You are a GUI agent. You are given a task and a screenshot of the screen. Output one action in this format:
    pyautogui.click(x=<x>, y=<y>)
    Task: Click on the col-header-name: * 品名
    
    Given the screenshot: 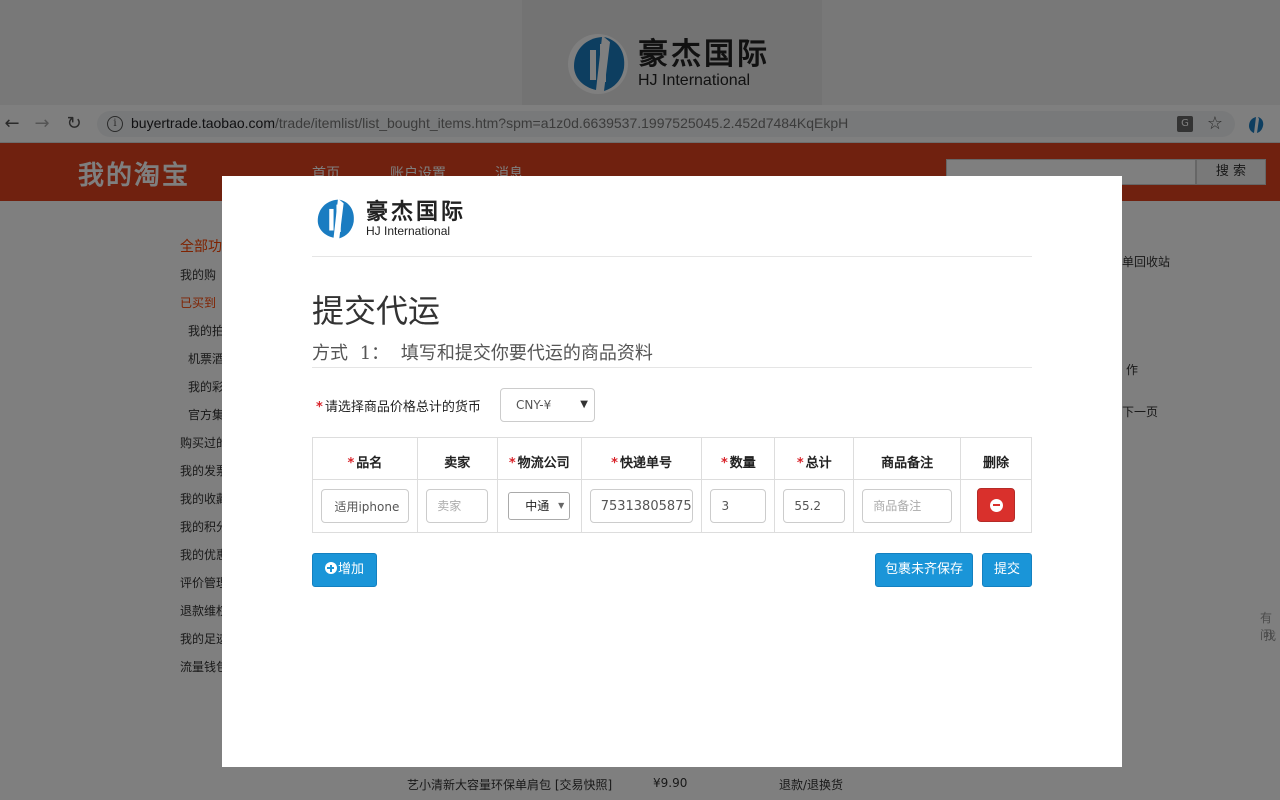 What is the action you would take?
    pyautogui.click(x=365, y=458)
    